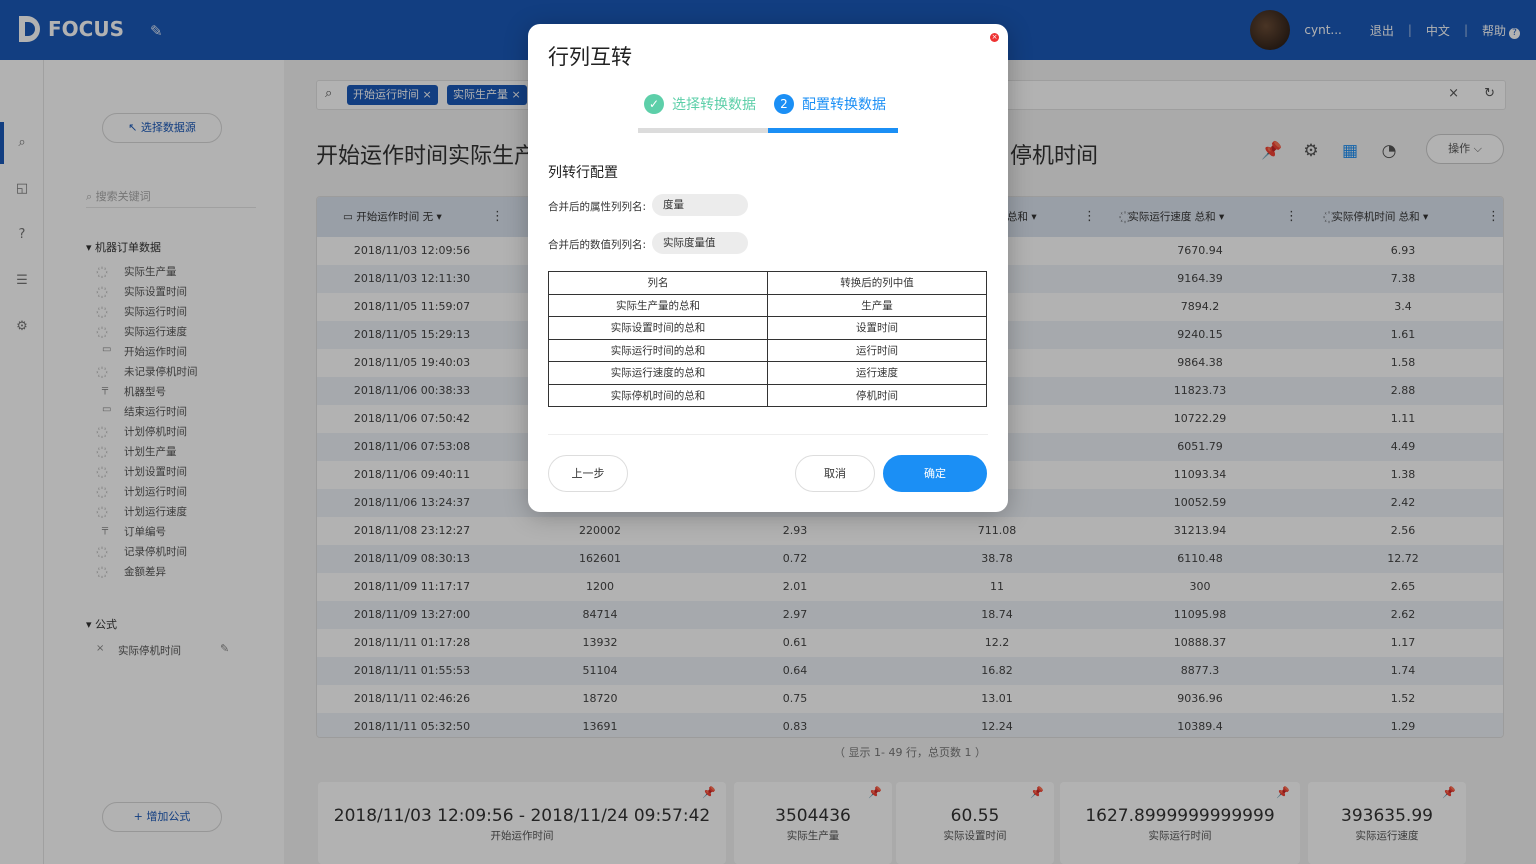 Image resolution: width=1536 pixels, height=864 pixels. What do you see at coordinates (877, 328) in the screenshot?
I see `target-value-cell: 设置时间` at bounding box center [877, 328].